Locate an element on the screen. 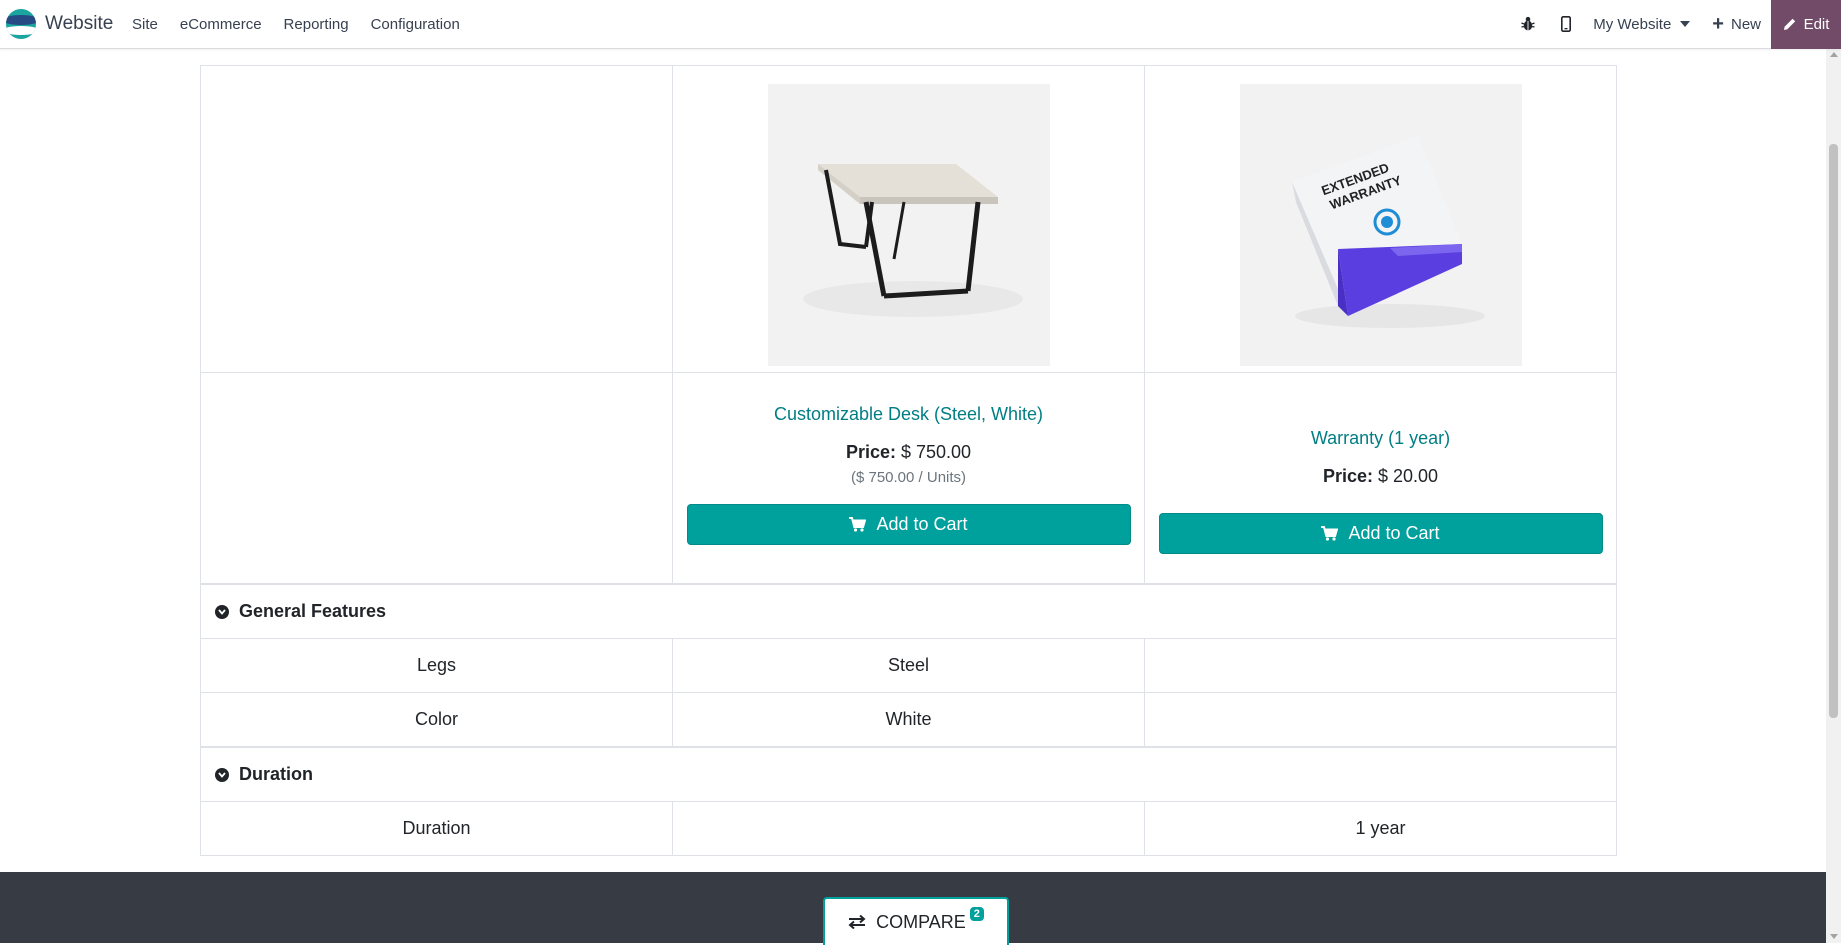 Image resolution: width=1841 pixels, height=945 pixels. menu-configuration: Configuration is located at coordinates (415, 24).